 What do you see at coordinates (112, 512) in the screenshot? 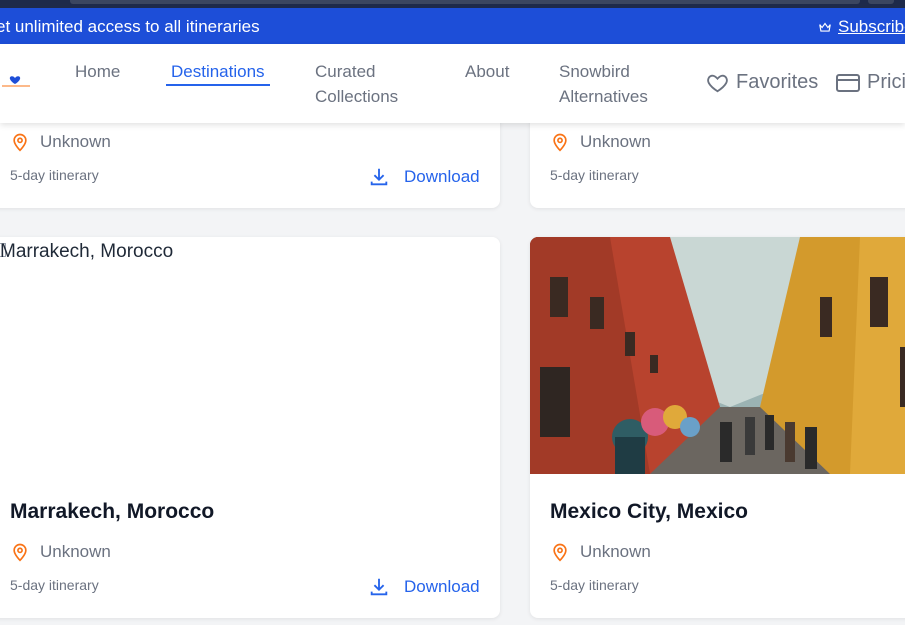
I see `card-title: Marrakech, Morocco` at bounding box center [112, 512].